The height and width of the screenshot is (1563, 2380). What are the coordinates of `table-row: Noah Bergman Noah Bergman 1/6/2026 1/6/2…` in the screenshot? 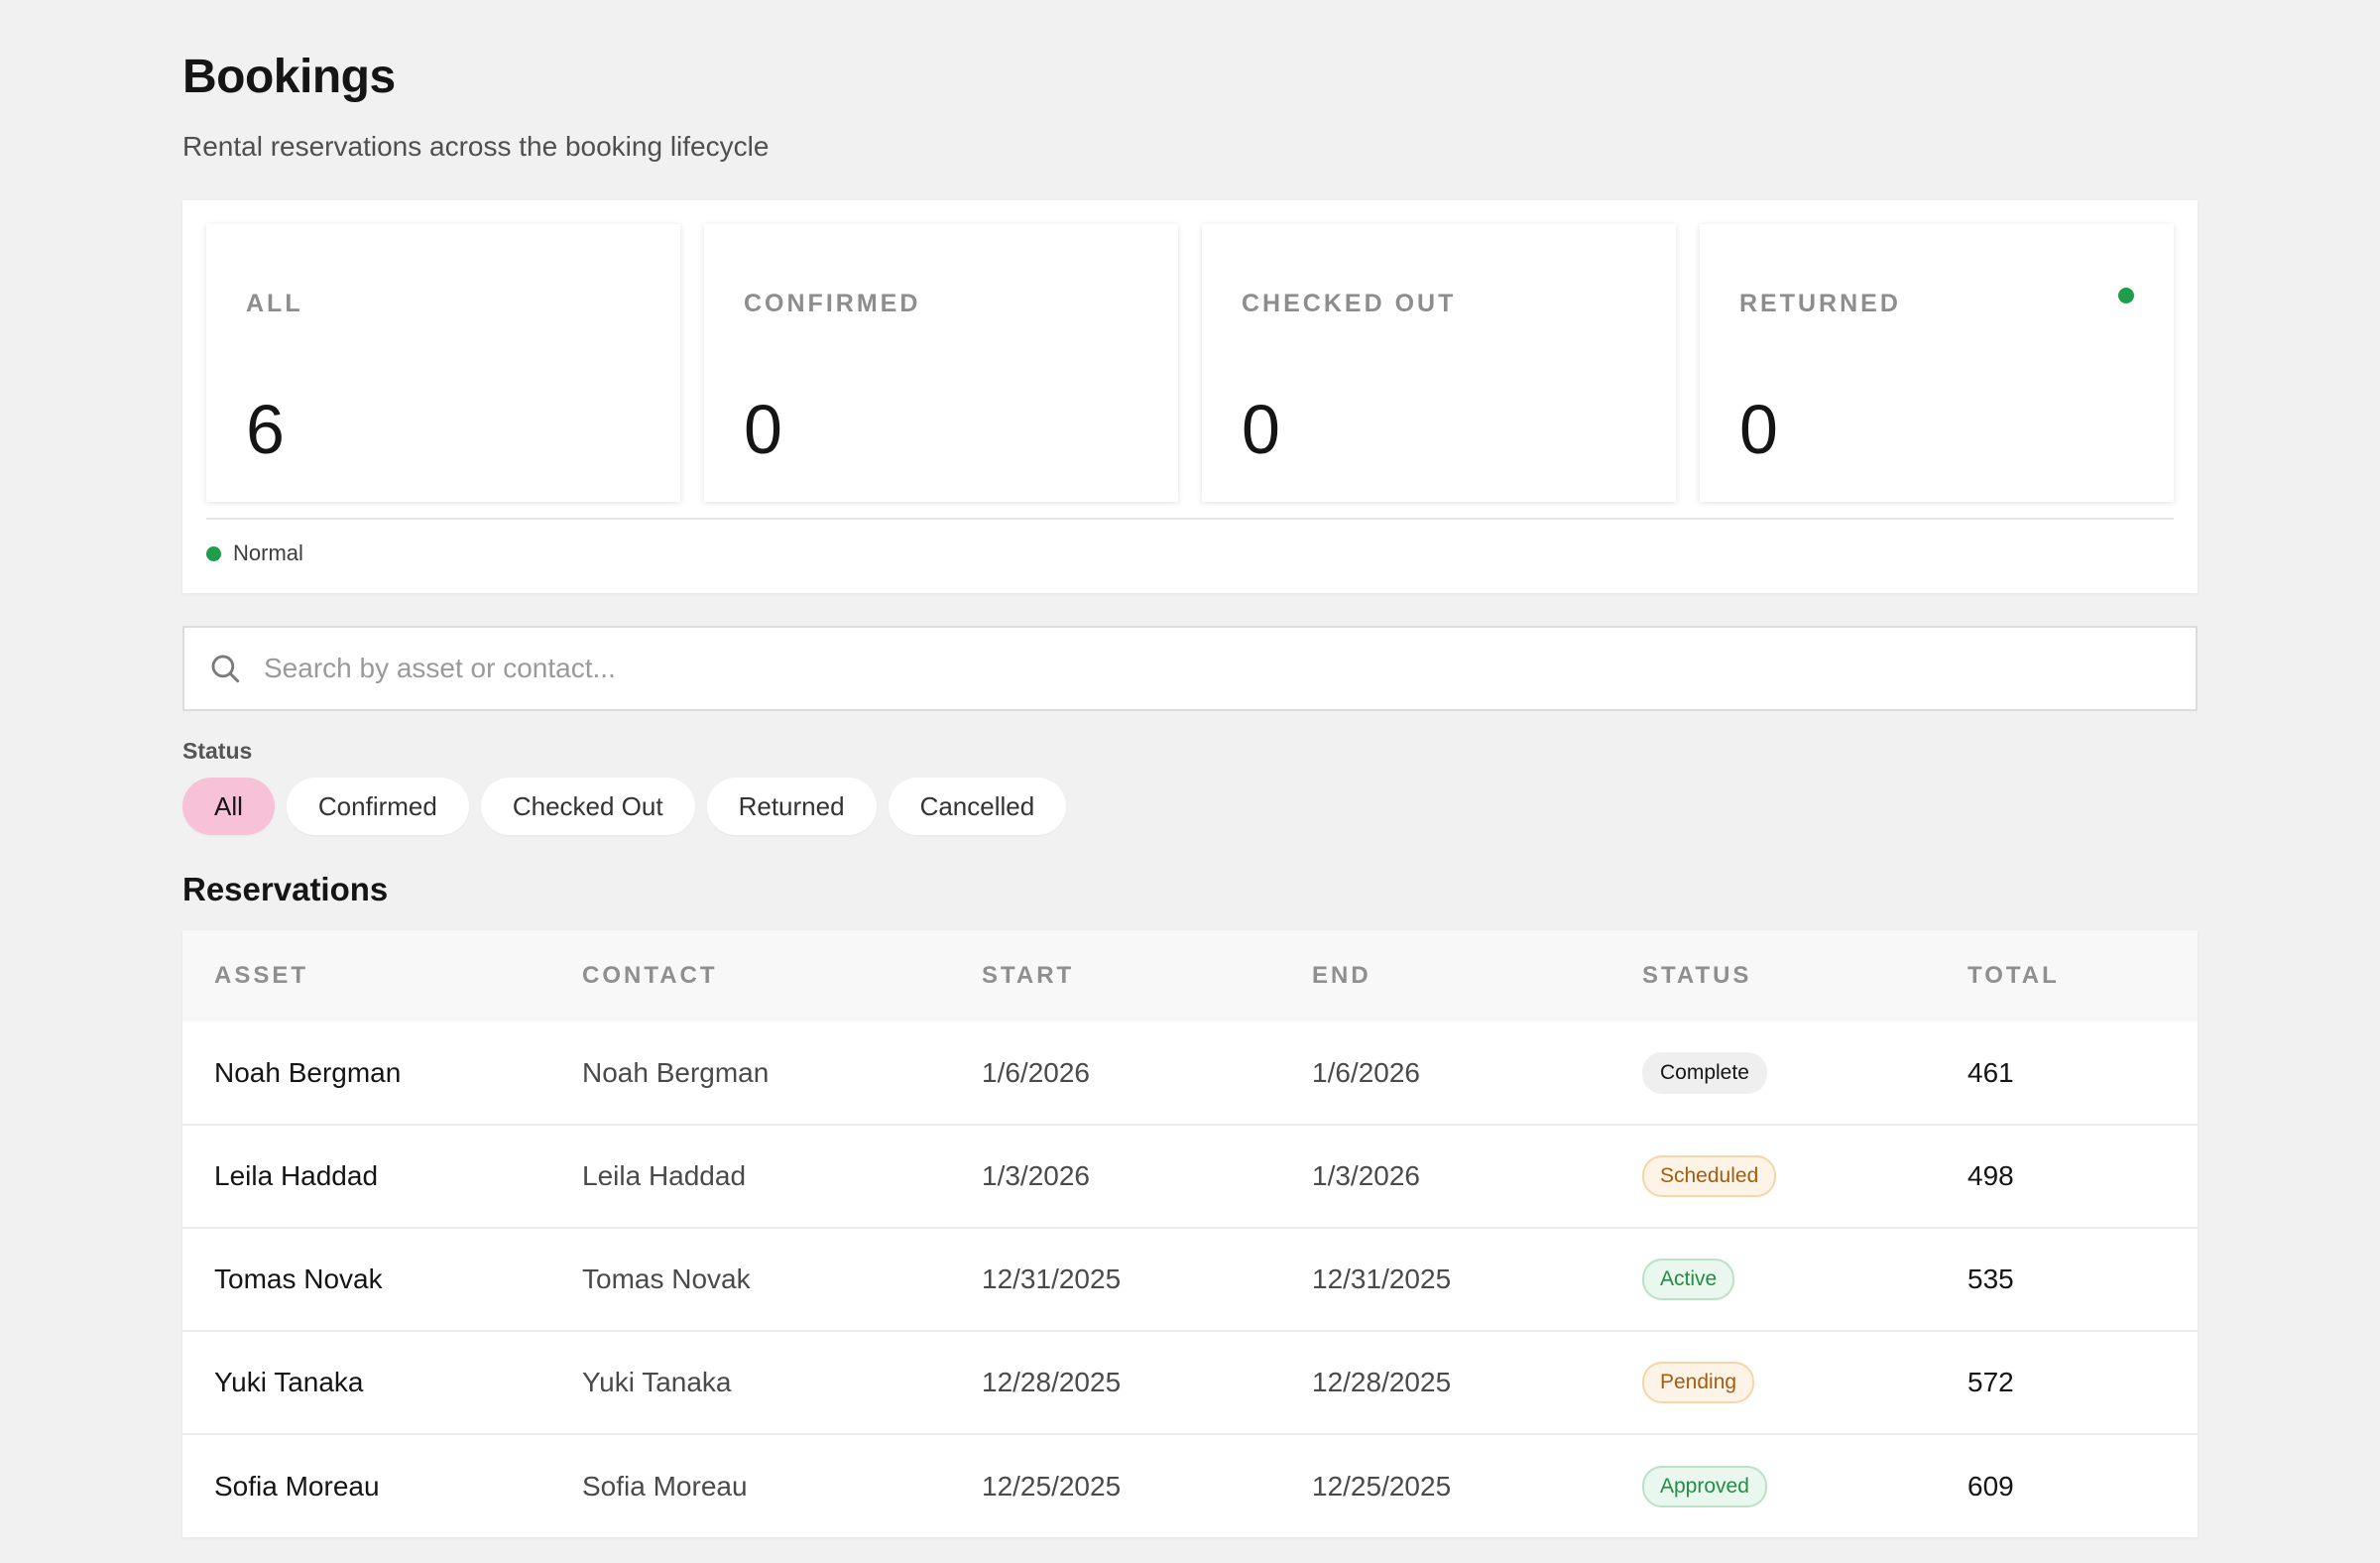 It's located at (1190, 1073).